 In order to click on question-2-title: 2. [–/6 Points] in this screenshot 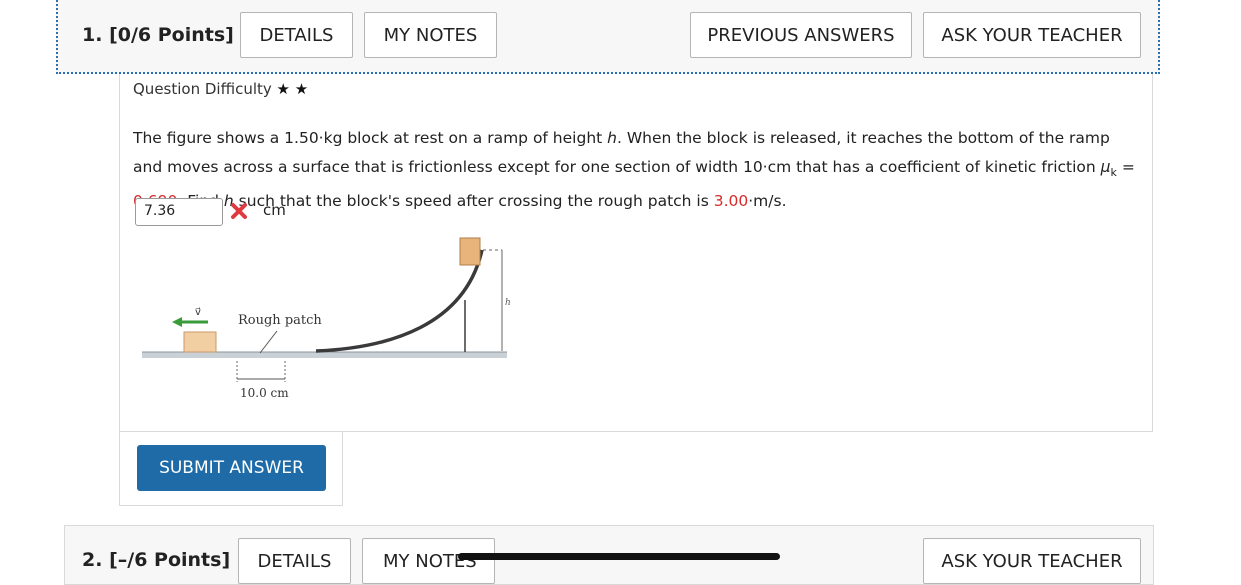, I will do `click(156, 560)`.